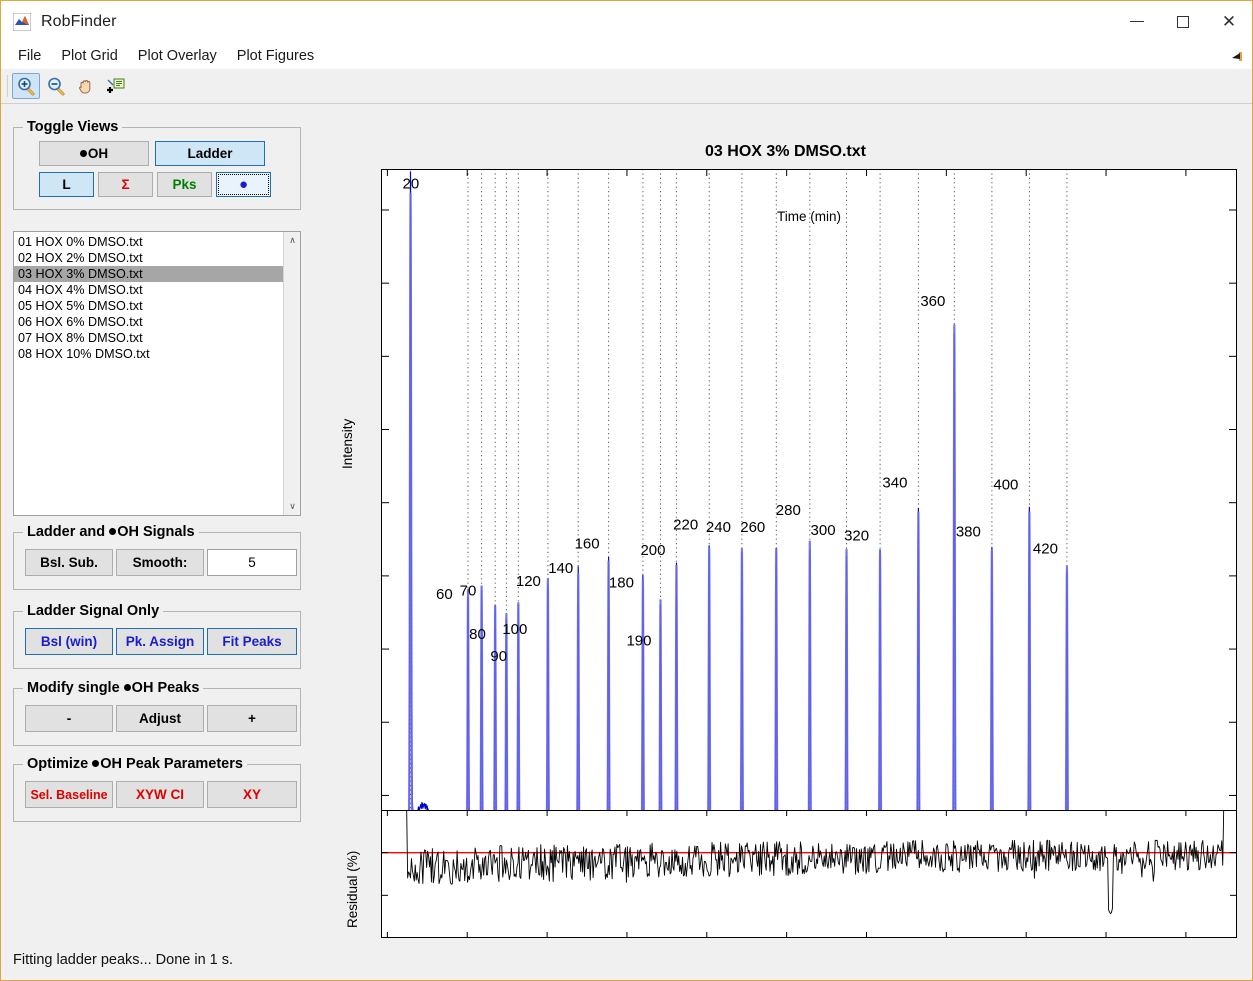  What do you see at coordinates (823, 530) in the screenshot?
I see `svg-text: 300` at bounding box center [823, 530].